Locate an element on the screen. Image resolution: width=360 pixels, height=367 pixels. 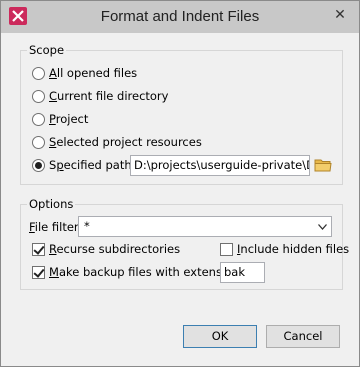
radio-label: Selected project resources is located at coordinates (125, 142).